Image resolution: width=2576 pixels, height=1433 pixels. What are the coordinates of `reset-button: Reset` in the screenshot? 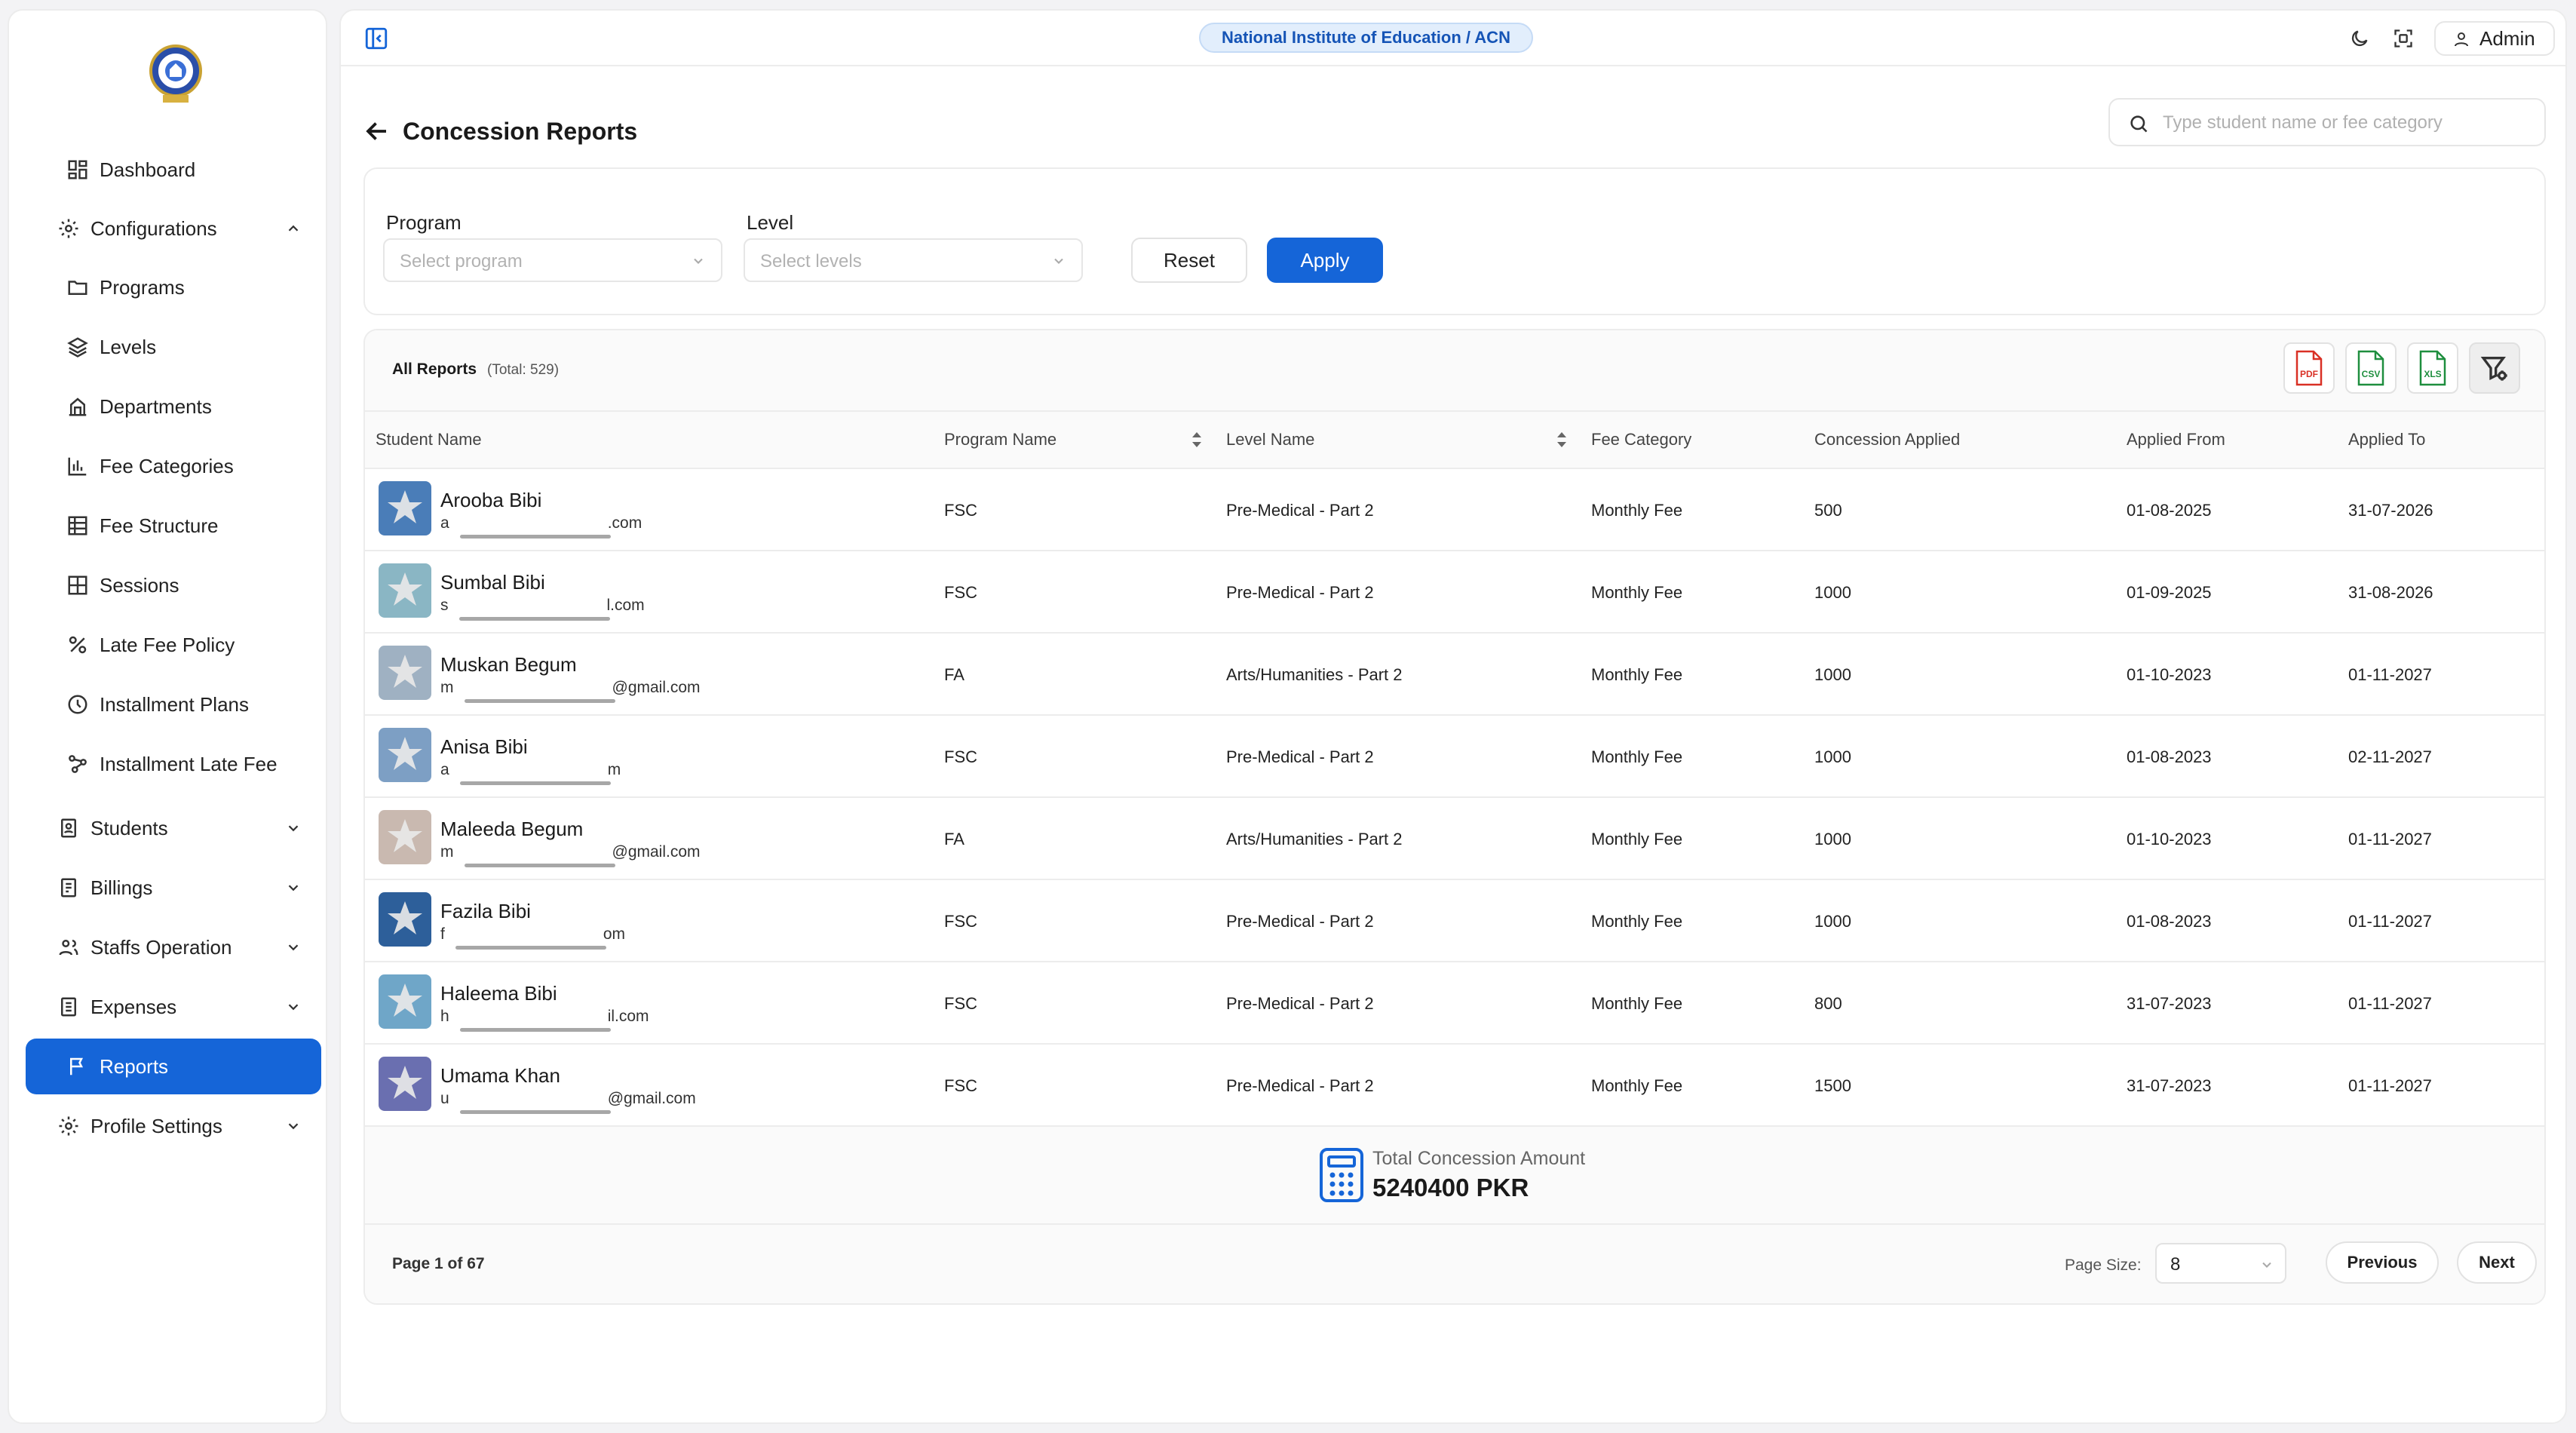 It's located at (1189, 260).